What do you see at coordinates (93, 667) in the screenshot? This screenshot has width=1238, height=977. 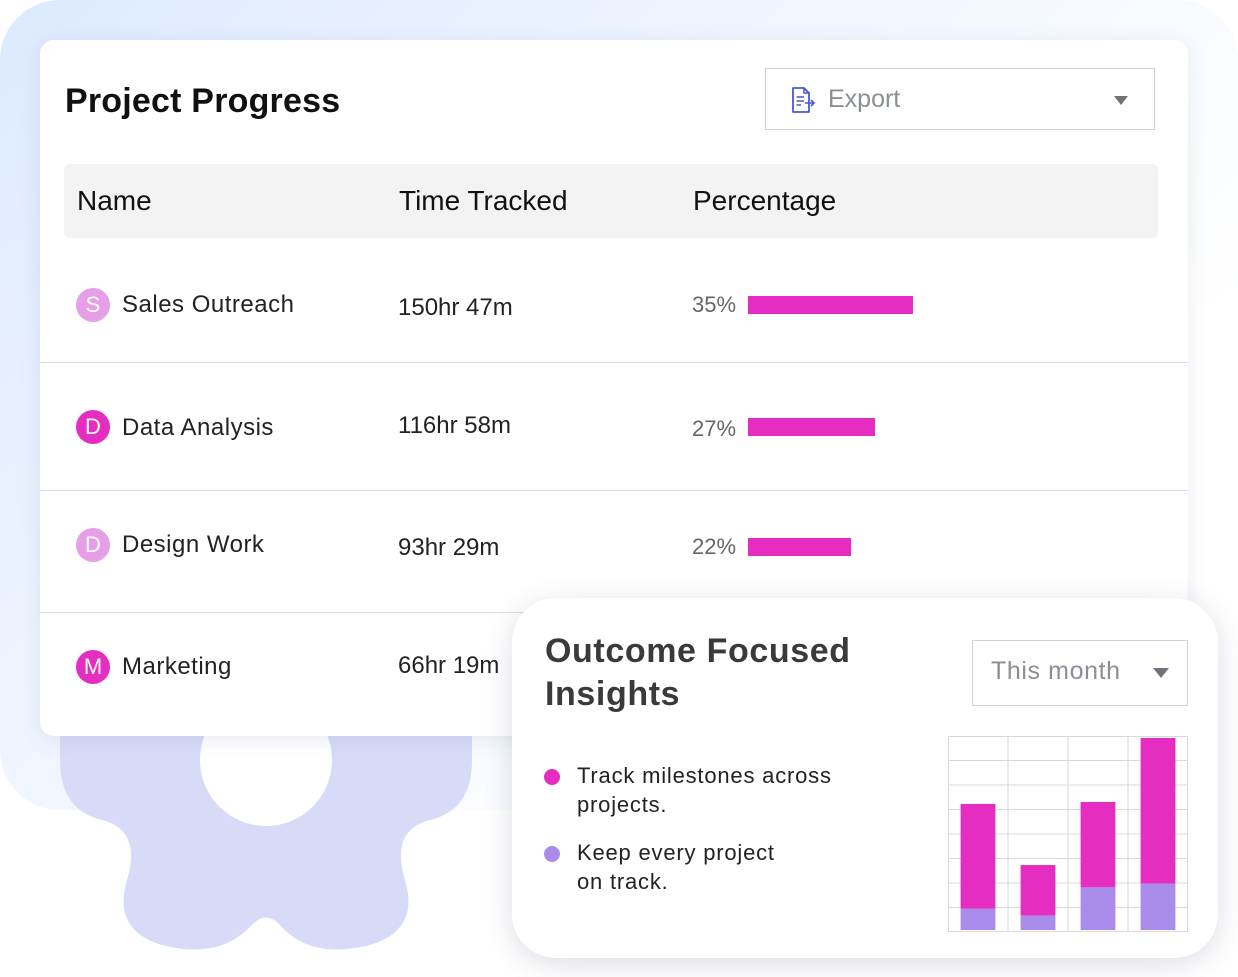 I see `avatar: M` at bounding box center [93, 667].